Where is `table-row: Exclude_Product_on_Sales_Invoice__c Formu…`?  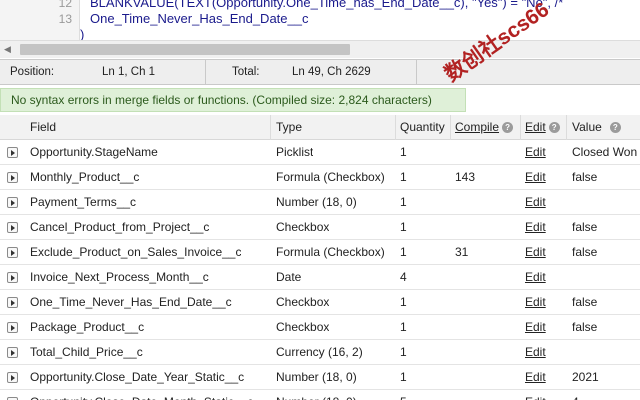
table-row: Exclude_Product_on_Sales_Invoice__c Formu… is located at coordinates (320, 252).